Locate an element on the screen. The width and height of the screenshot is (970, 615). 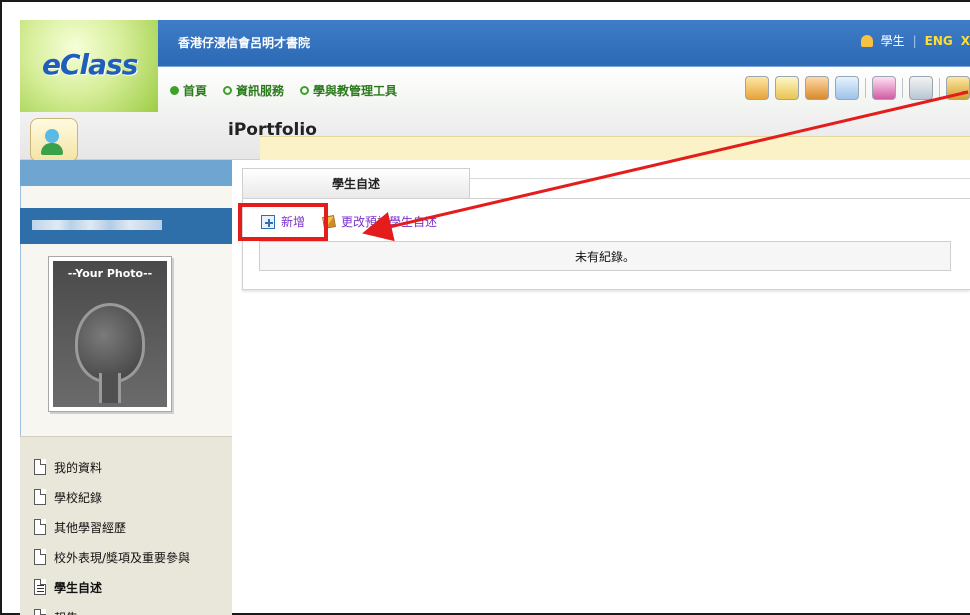
module-bar-accent is located at coordinates (615, 148).